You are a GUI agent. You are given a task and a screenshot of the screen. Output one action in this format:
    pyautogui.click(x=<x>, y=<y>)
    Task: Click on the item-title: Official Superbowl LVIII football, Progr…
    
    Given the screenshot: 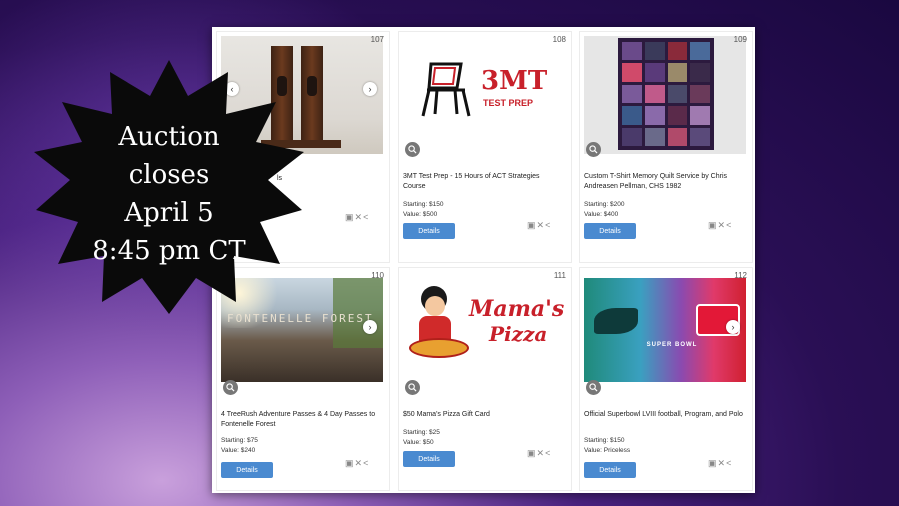 What is the action you would take?
    pyautogui.click(x=664, y=415)
    